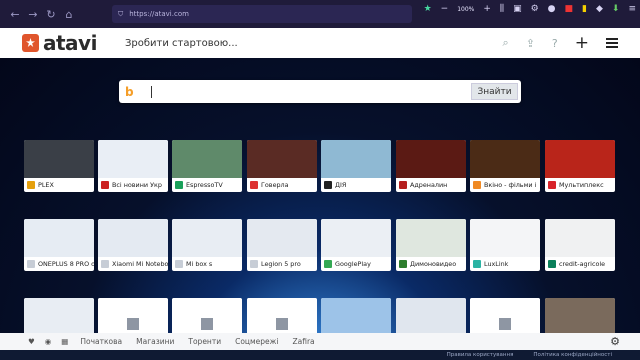 The image size is (640, 360). What do you see at coordinates (616, 9) in the screenshot?
I see `download-icon: ⬇` at bounding box center [616, 9].